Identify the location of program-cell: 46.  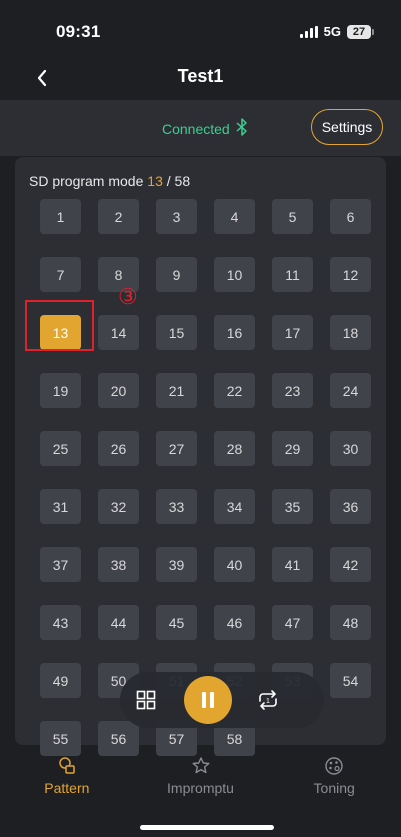
(234, 622).